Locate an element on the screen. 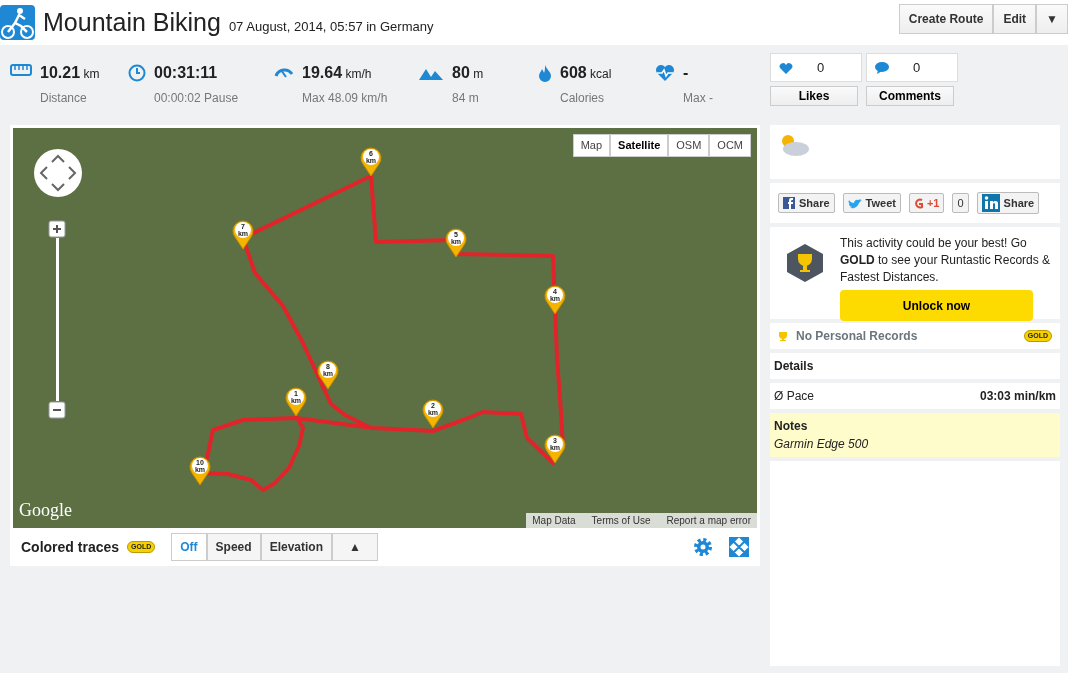  stat-label: 84 m is located at coordinates (466, 98).